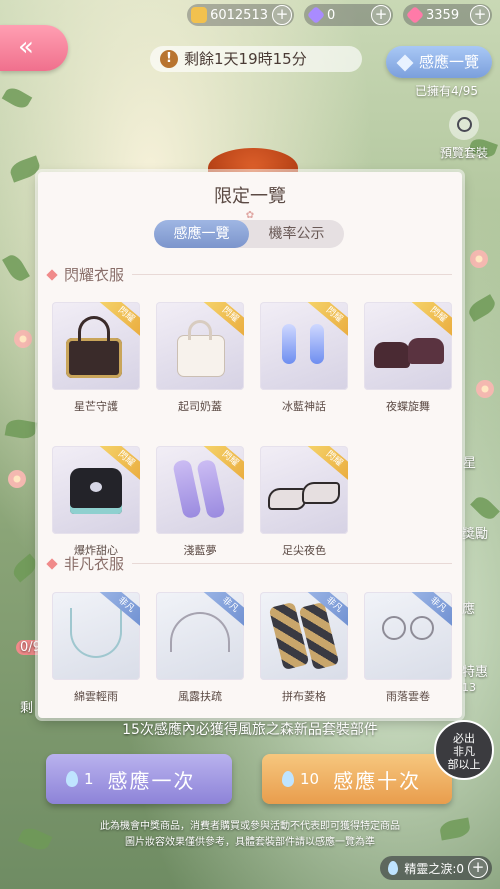 The width and height of the screenshot is (500, 889). I want to click on tab-catalog: 感應一覽, so click(201, 234).